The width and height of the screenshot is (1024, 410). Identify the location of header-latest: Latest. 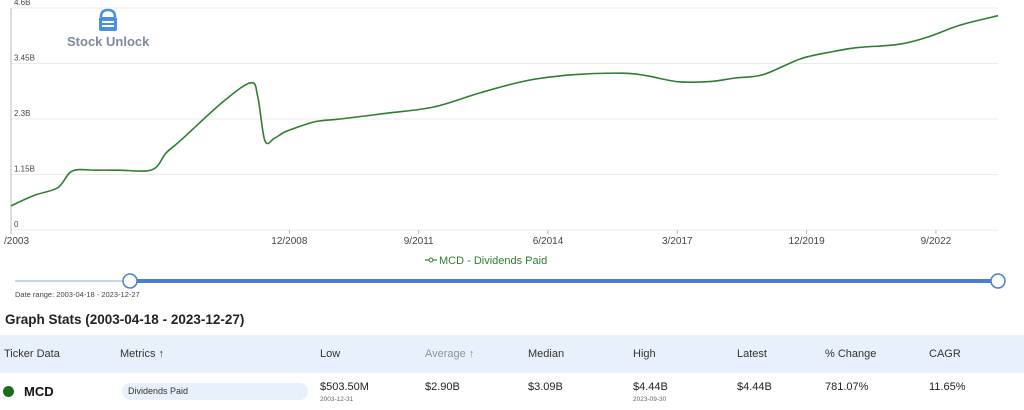
(752, 354).